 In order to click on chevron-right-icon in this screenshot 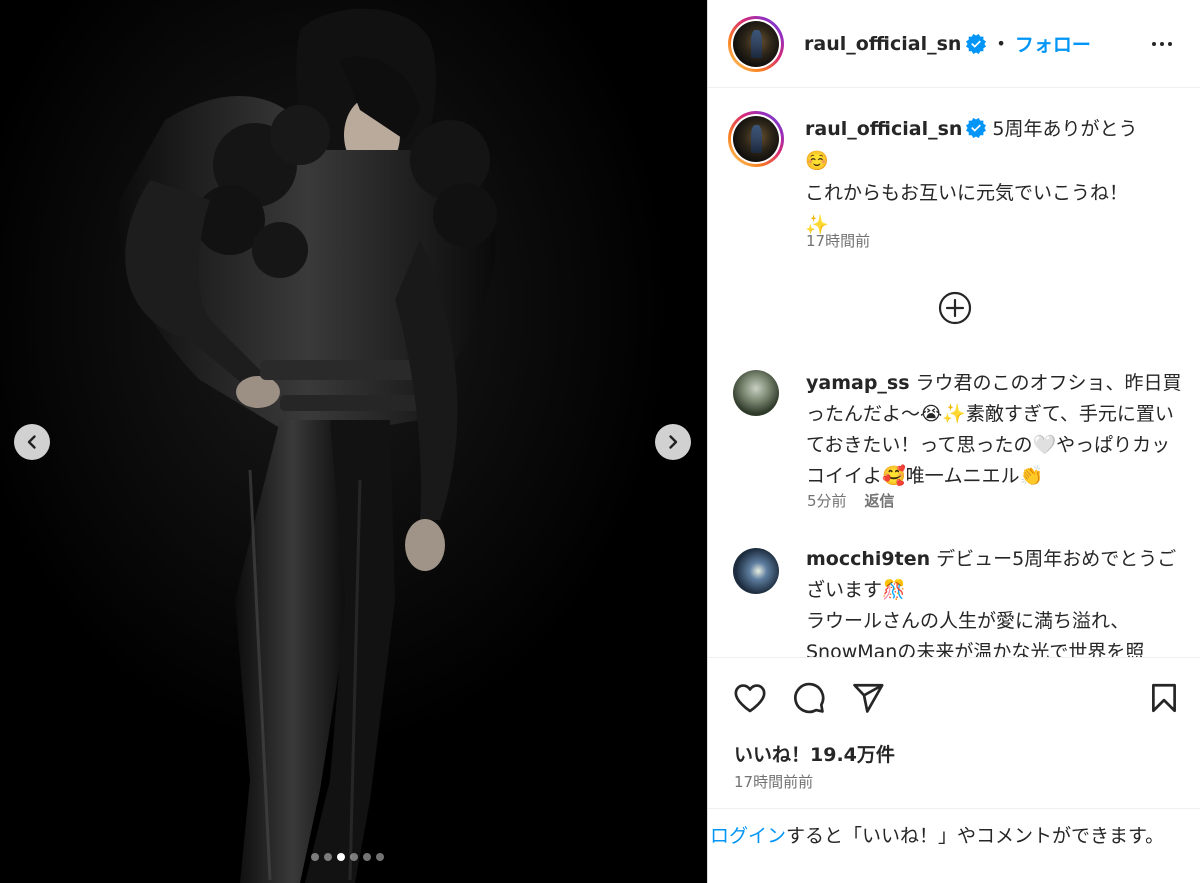, I will do `click(673, 442)`.